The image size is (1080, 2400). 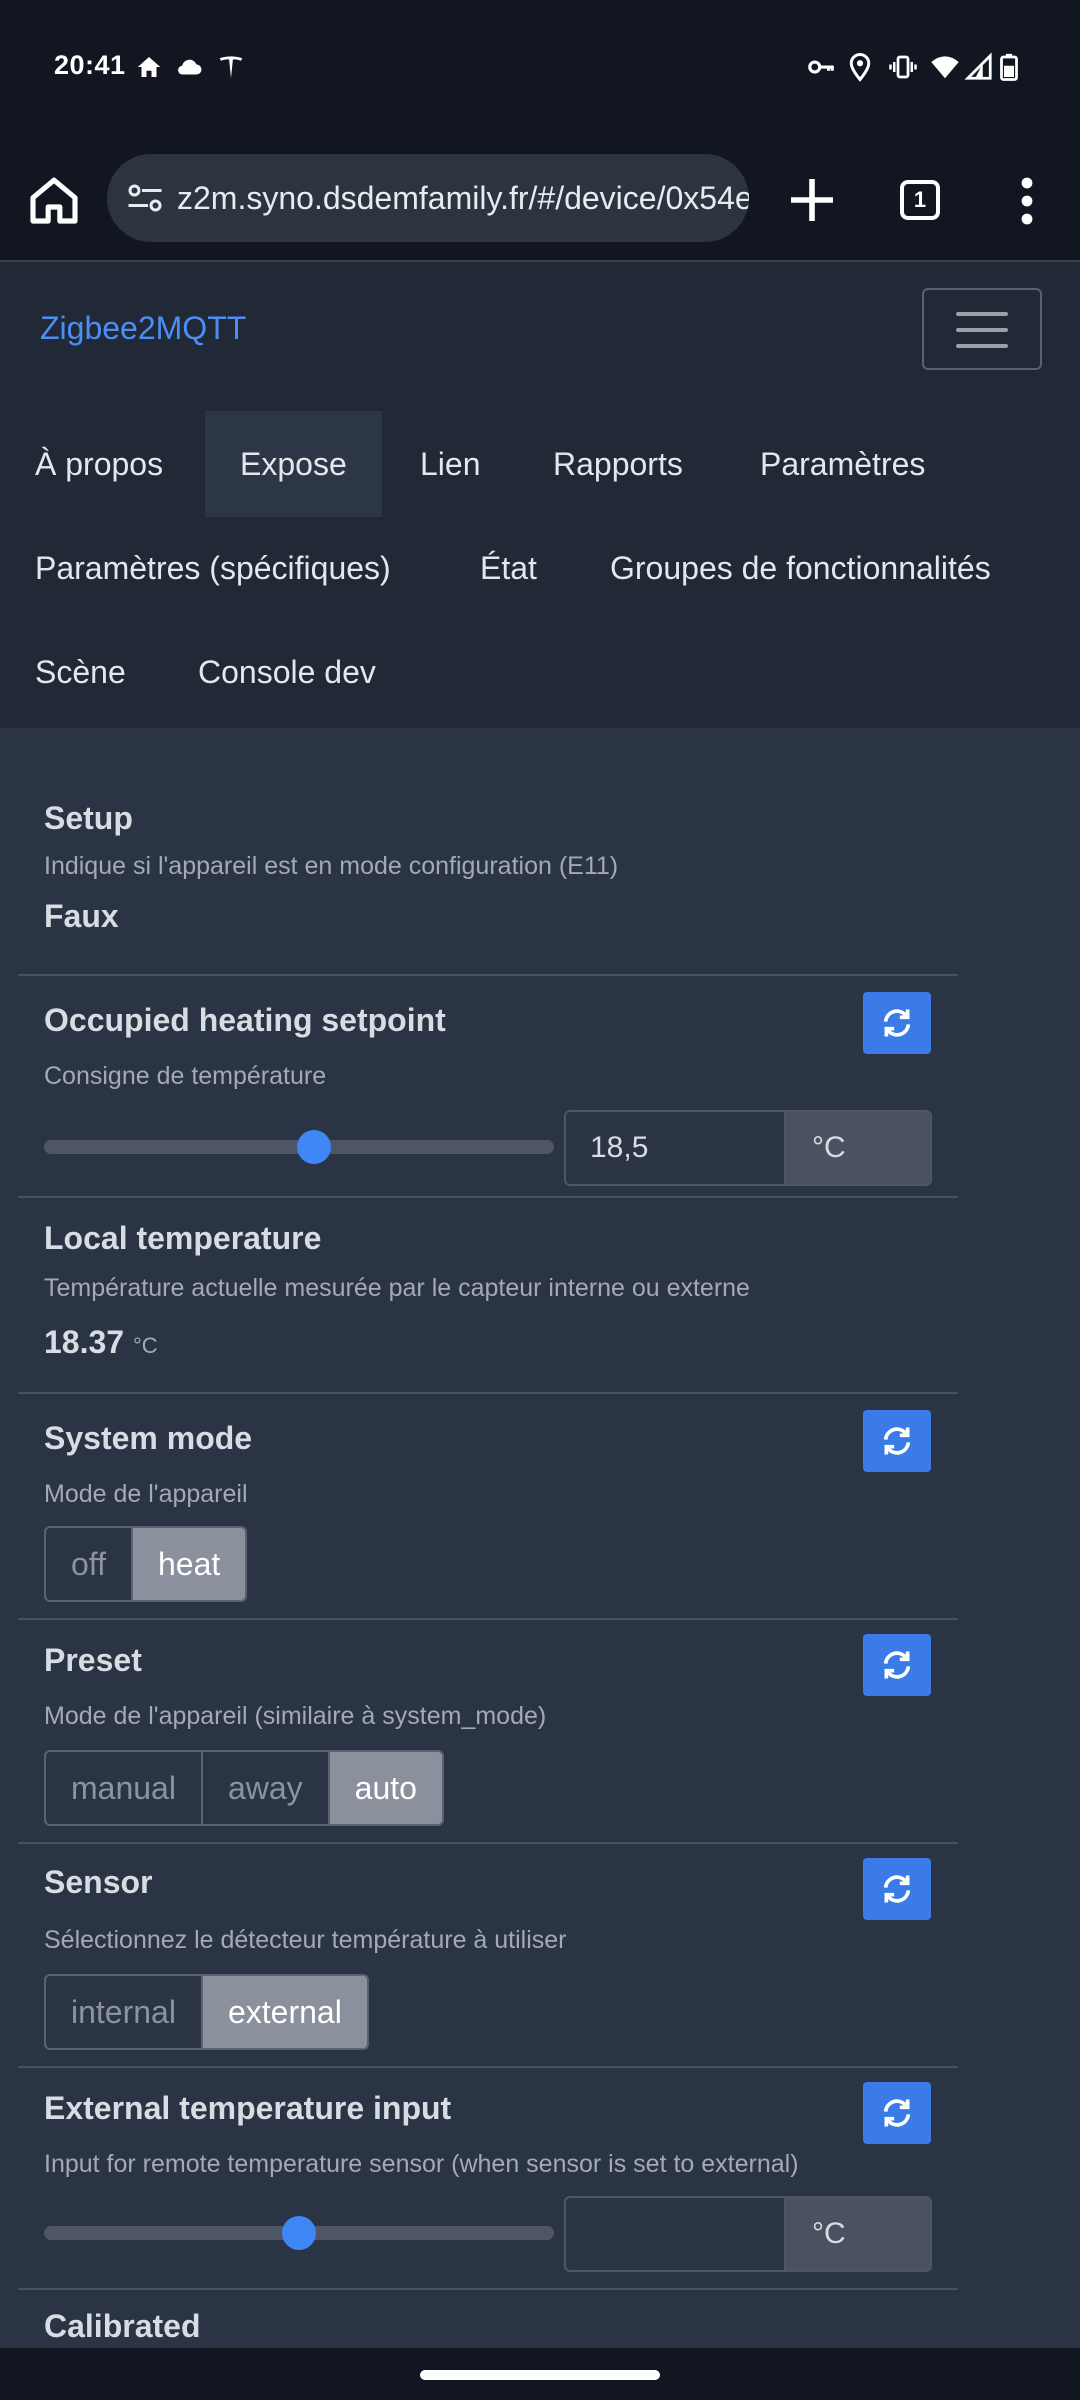 I want to click on url-bar: z2m.syno.dsdemfamily.fr/#/device/0x54e, so click(x=428, y=198).